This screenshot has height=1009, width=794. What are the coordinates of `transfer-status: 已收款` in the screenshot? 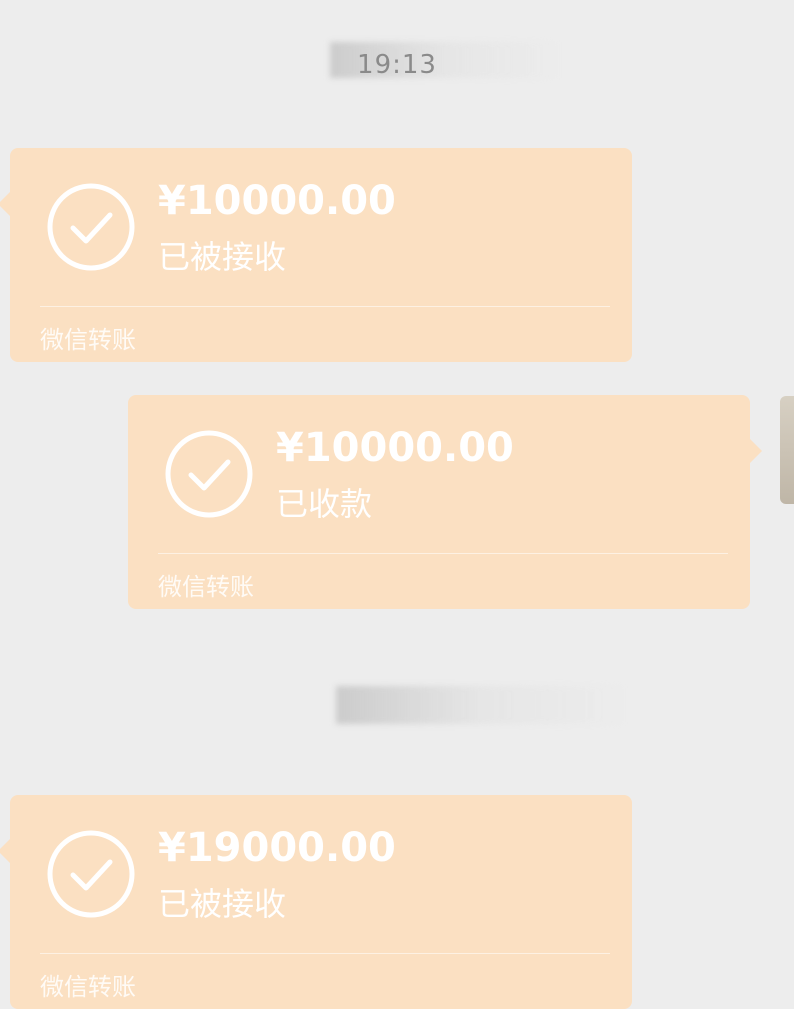 It's located at (324, 504).